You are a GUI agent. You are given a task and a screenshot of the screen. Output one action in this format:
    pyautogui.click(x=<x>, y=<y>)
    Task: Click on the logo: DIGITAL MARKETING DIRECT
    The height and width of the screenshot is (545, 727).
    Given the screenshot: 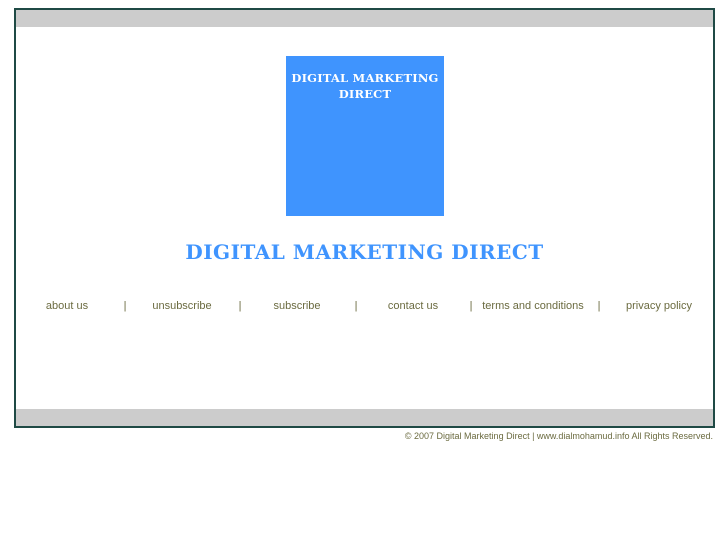 What is the action you would take?
    pyautogui.click(x=365, y=136)
    